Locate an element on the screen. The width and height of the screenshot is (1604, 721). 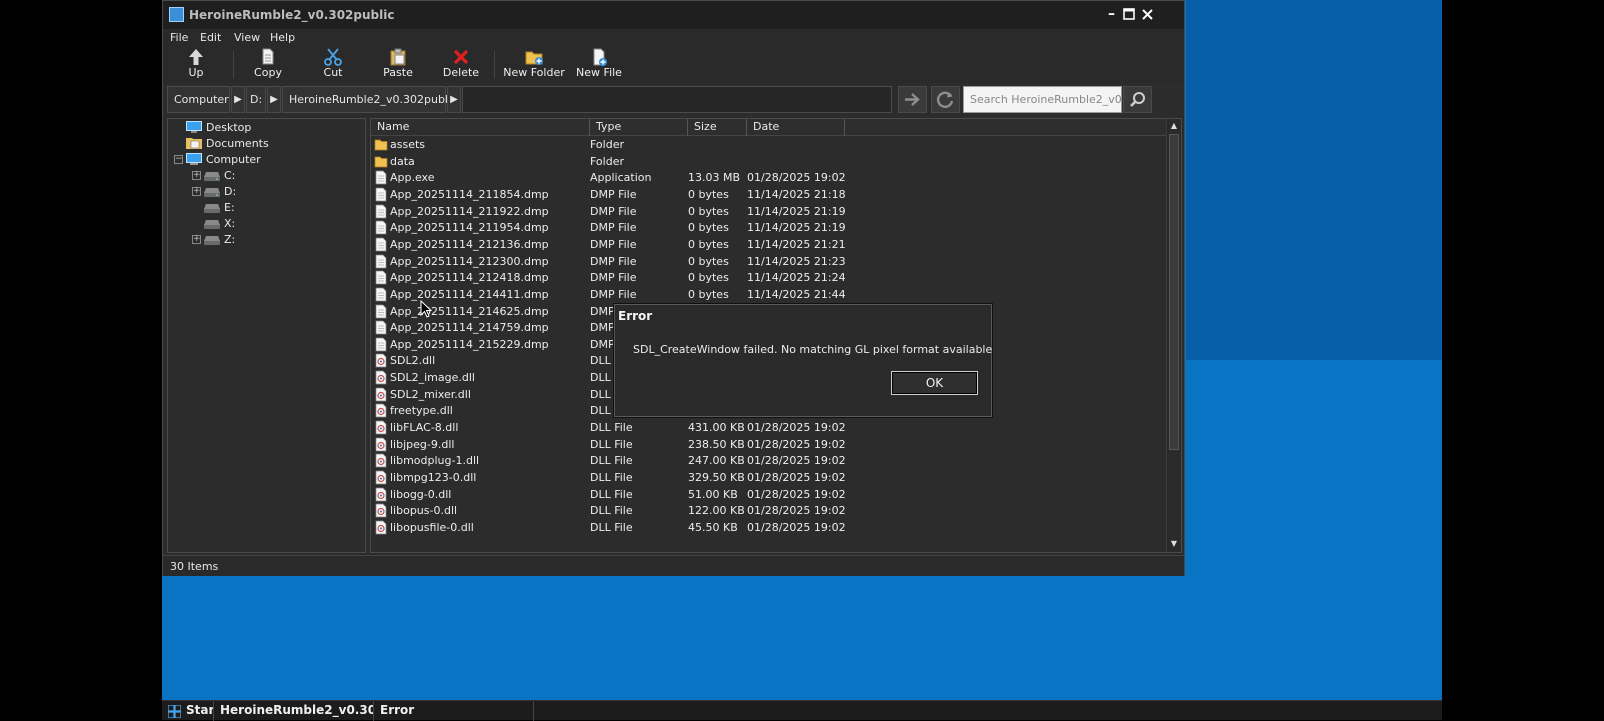
file-name: App_20251114_214411.dmp is located at coordinates (469, 294).